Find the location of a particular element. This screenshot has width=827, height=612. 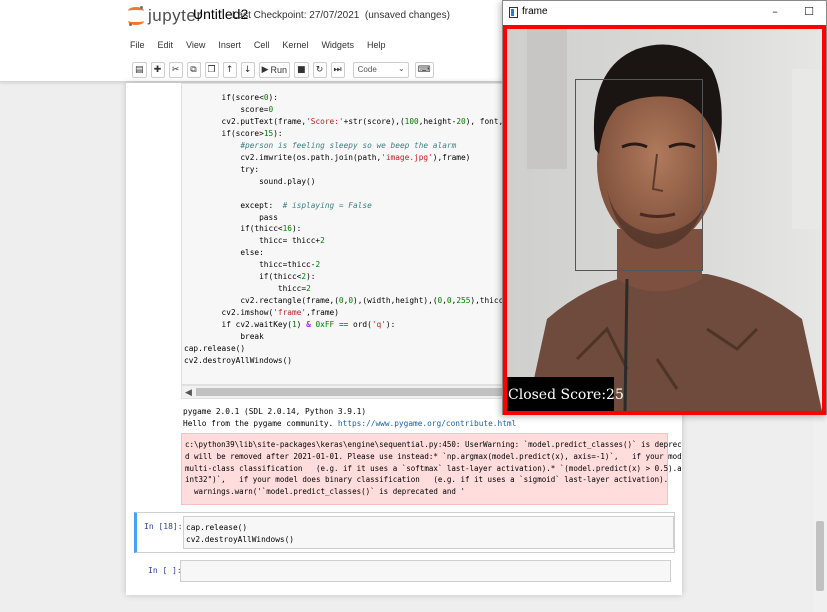

save-button: ▤ is located at coordinates (139, 70).